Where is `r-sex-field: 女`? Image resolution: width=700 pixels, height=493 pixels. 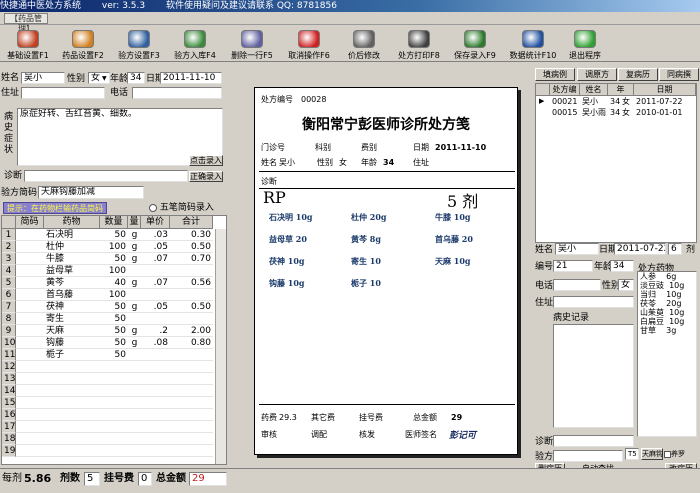
r-sex-field: 女 is located at coordinates (626, 285).